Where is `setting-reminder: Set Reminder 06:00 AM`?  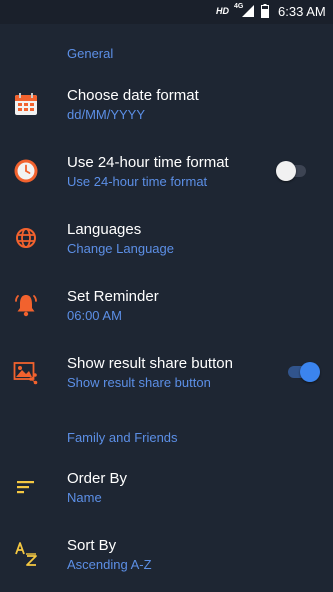 setting-reminder: Set Reminder 06:00 AM is located at coordinates (166, 305).